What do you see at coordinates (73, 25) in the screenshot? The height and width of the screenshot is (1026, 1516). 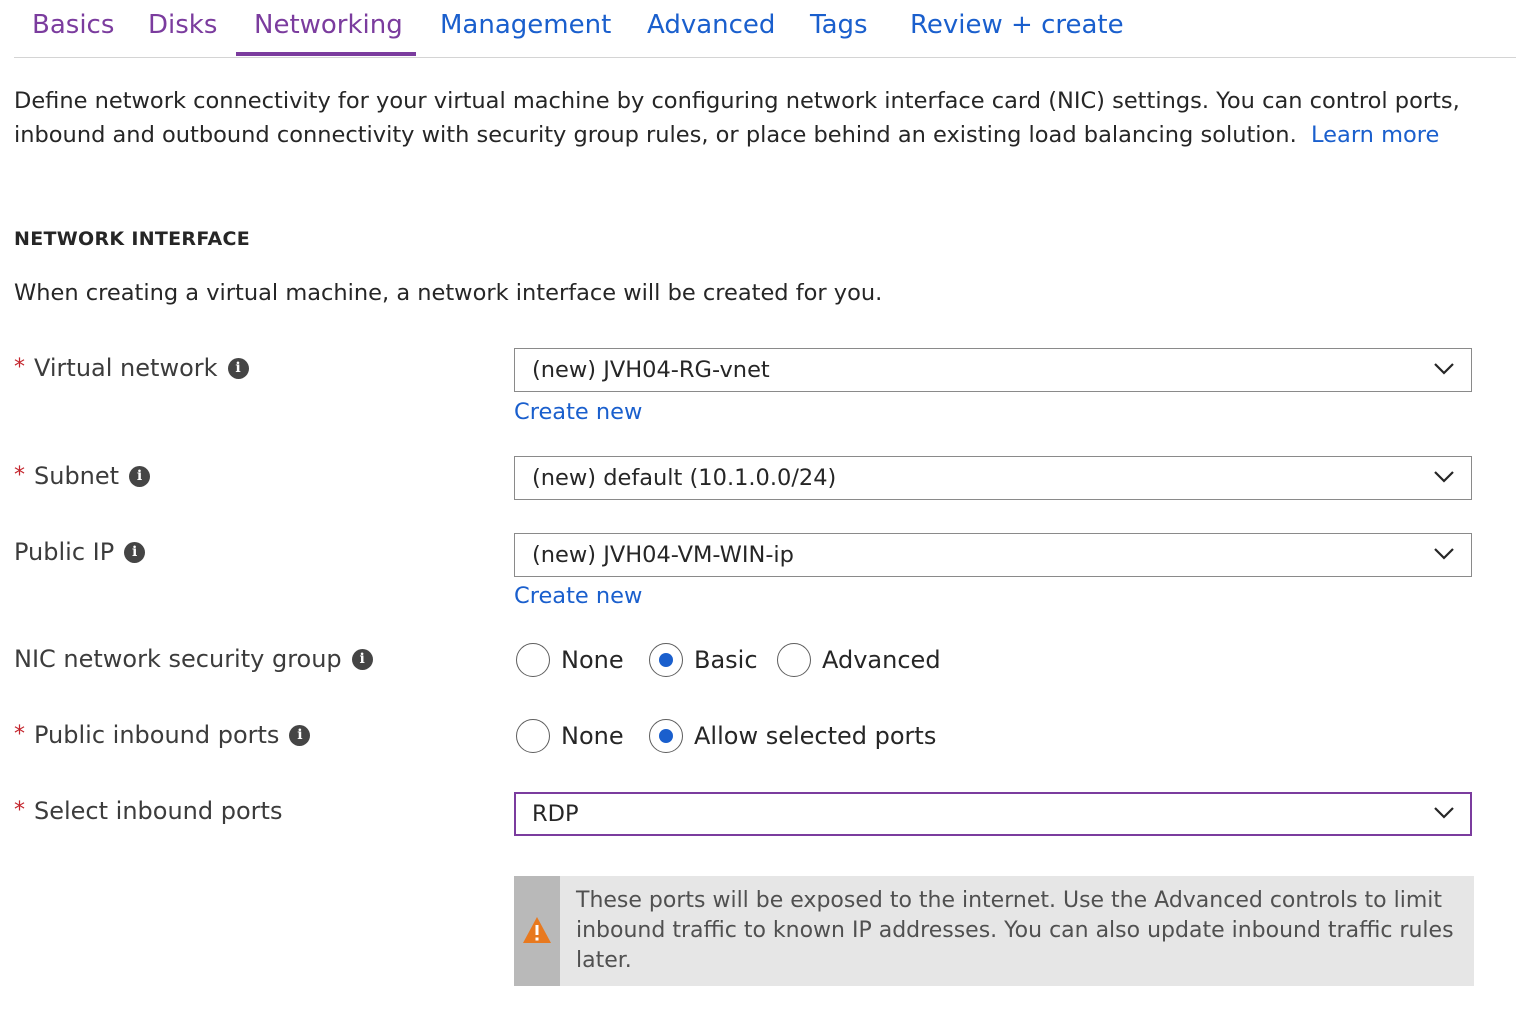 I see `tab-basics: Basics` at bounding box center [73, 25].